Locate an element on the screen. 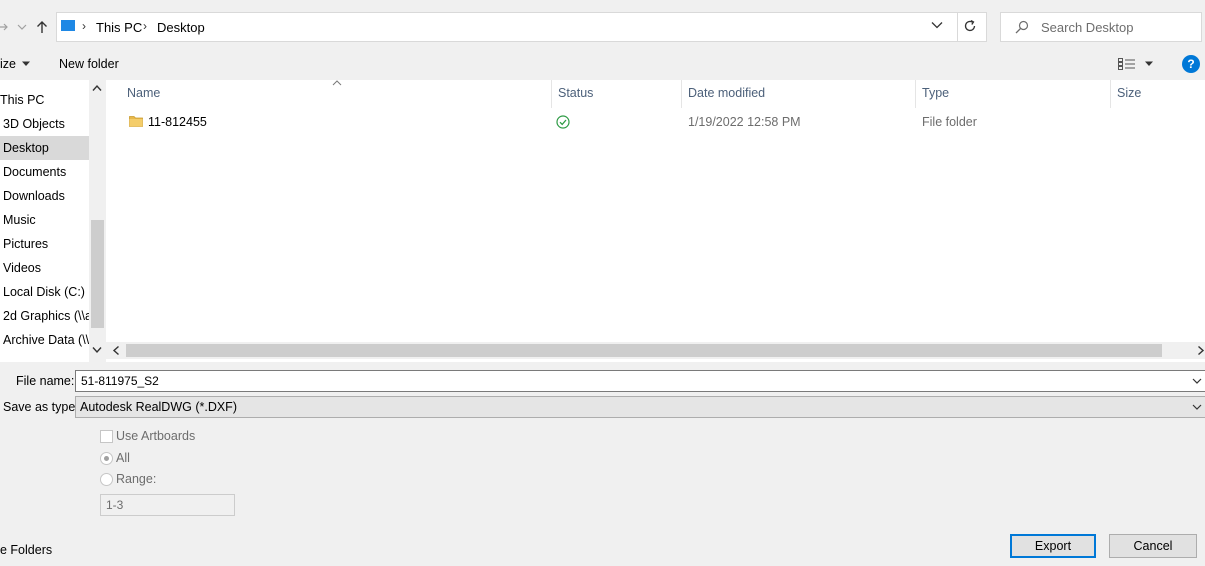  address-bar: › This PC › Desktop is located at coordinates (521, 27).